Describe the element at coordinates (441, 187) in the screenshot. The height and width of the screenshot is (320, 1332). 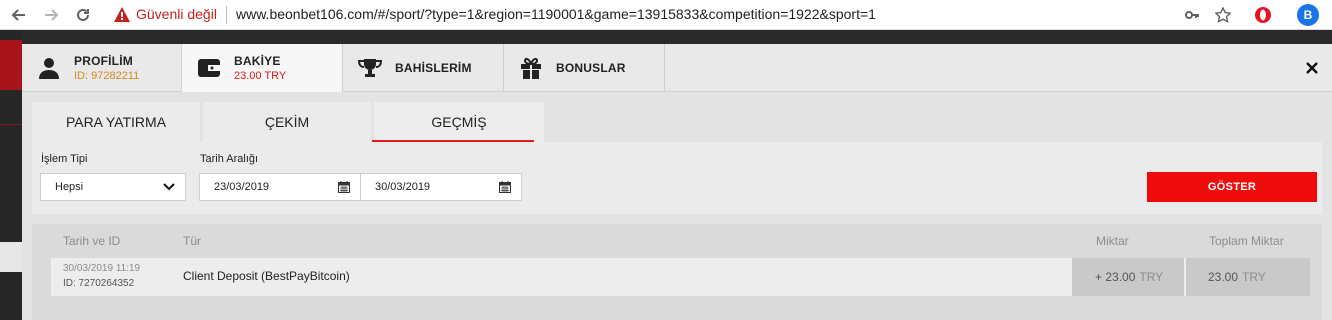
I see `date-to-input: 30/03/2019` at that location.